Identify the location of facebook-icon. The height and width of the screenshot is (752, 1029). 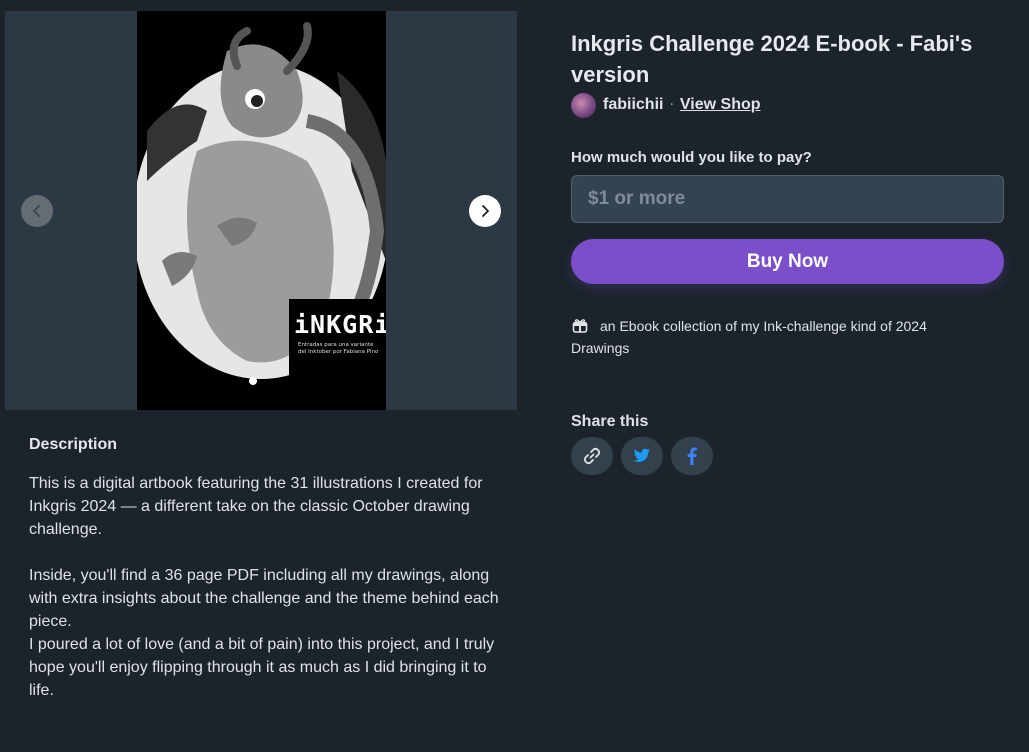
(692, 456).